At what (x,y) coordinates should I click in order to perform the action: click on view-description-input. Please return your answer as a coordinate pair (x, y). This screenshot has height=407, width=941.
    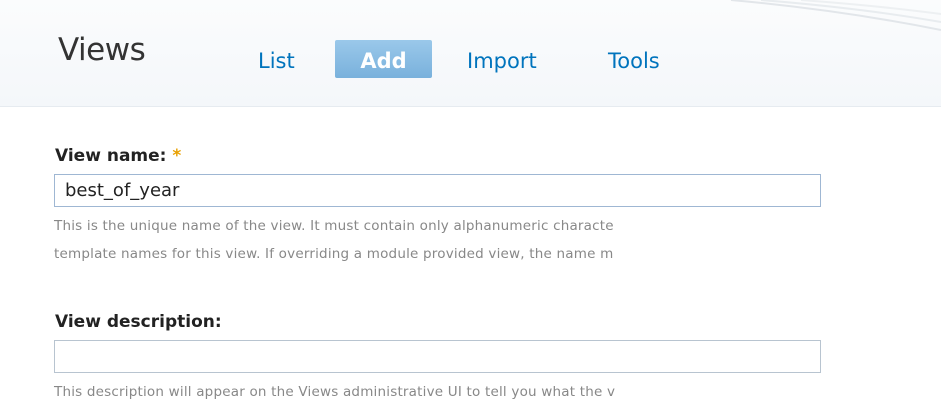
    Looking at the image, I should click on (437, 356).